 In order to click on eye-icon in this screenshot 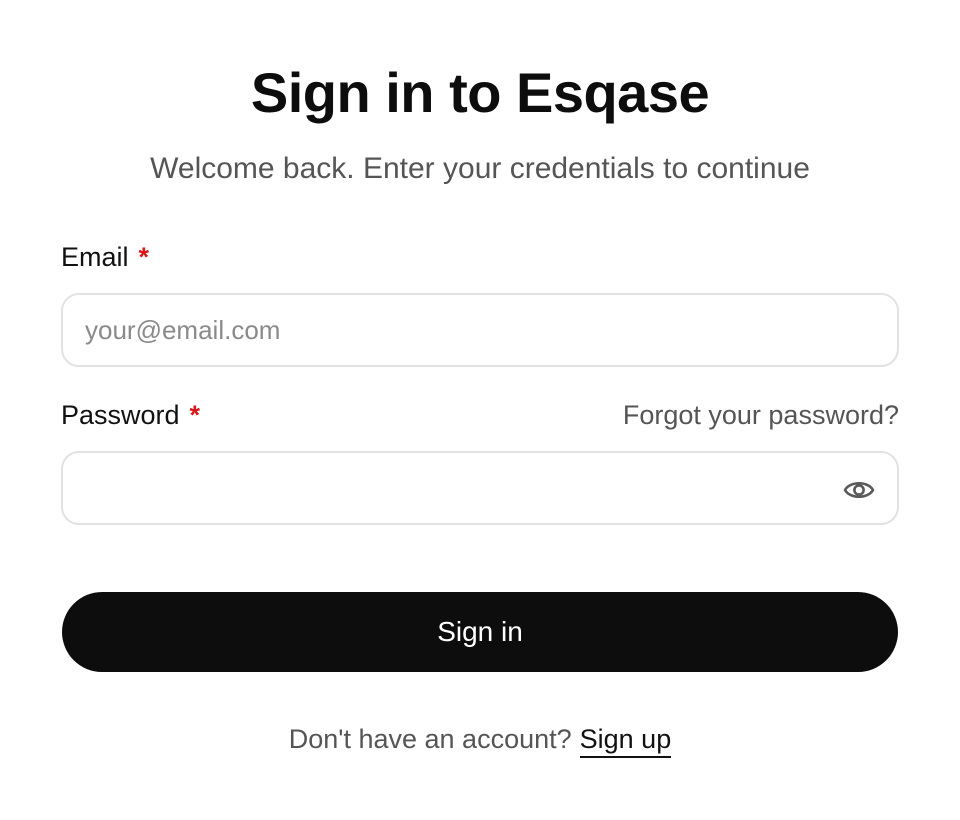, I will do `click(859, 490)`.